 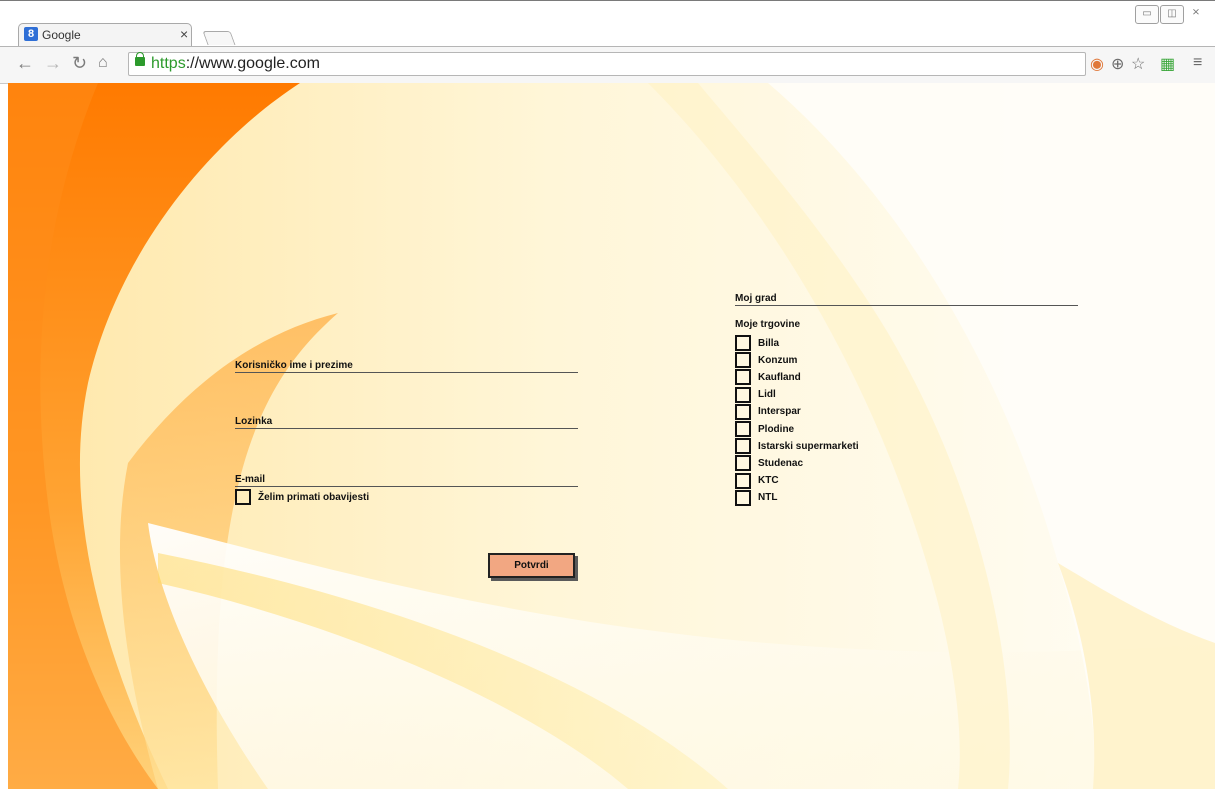 What do you see at coordinates (757, 343) in the screenshot?
I see `store-option: Billa` at bounding box center [757, 343].